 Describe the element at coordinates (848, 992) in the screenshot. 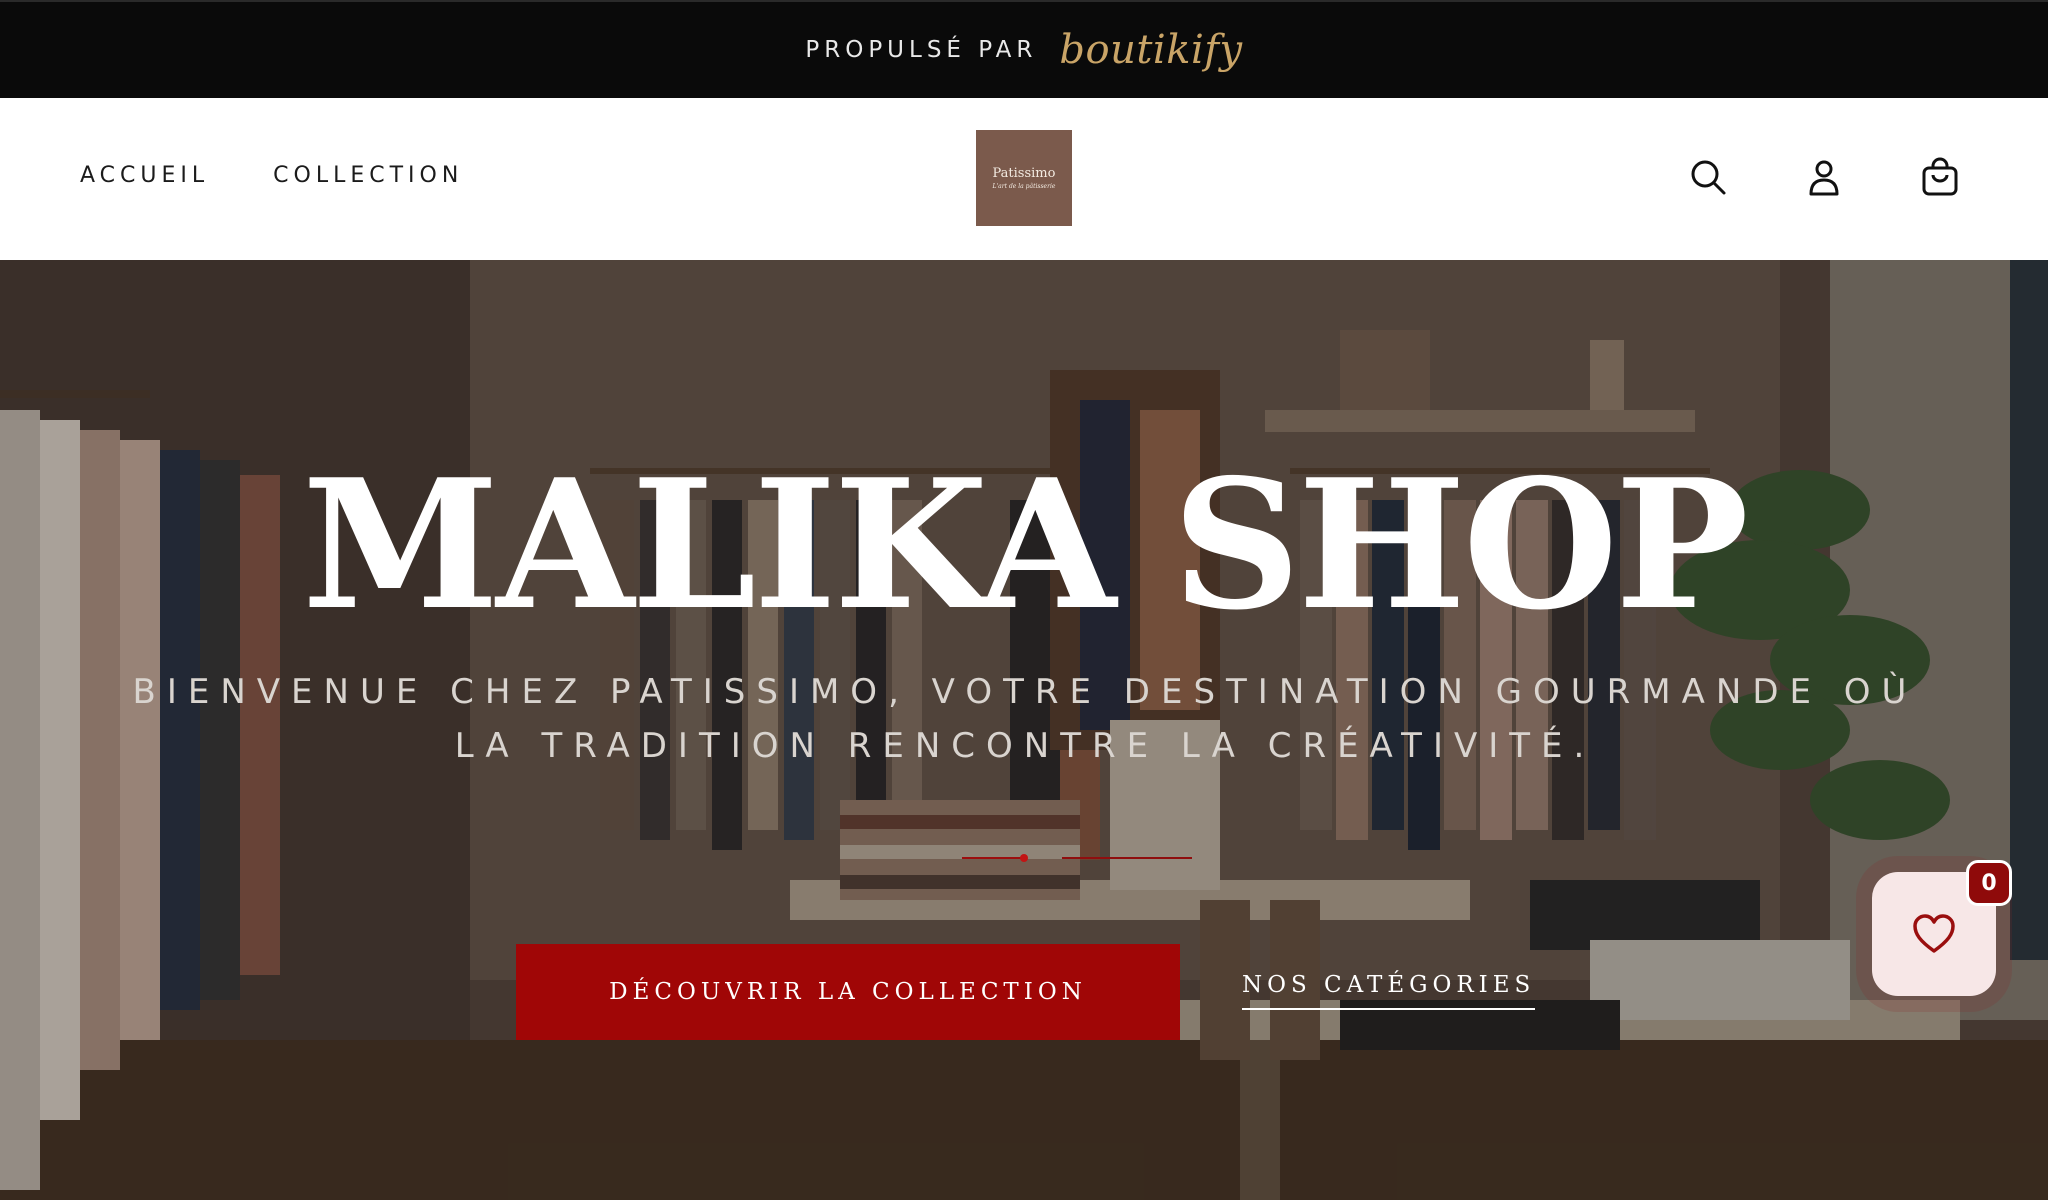

I see `discover-collection-button: DÉCOUVRIR LA COLLECTION` at that location.